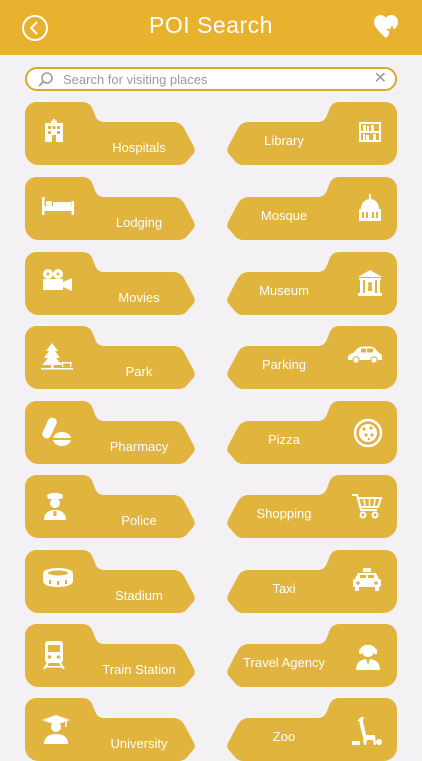 The width and height of the screenshot is (422, 761). I want to click on stadium-icon, so click(58, 581).